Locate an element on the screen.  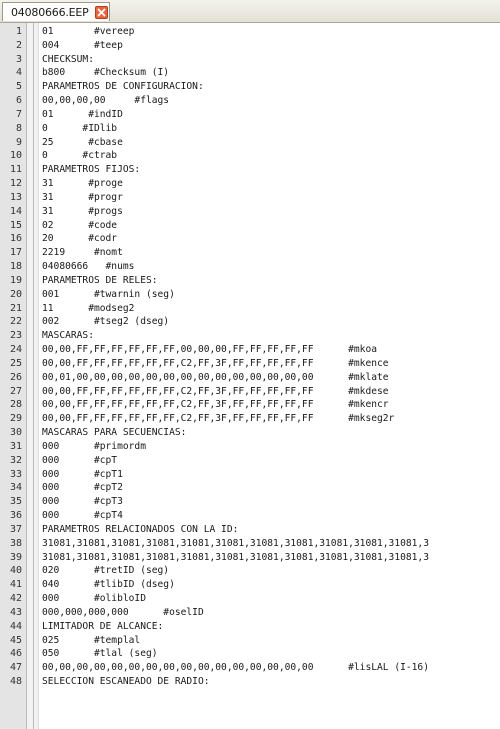
editor-line: 11 PARAMETROS FIJOS: is located at coordinates (250, 170).